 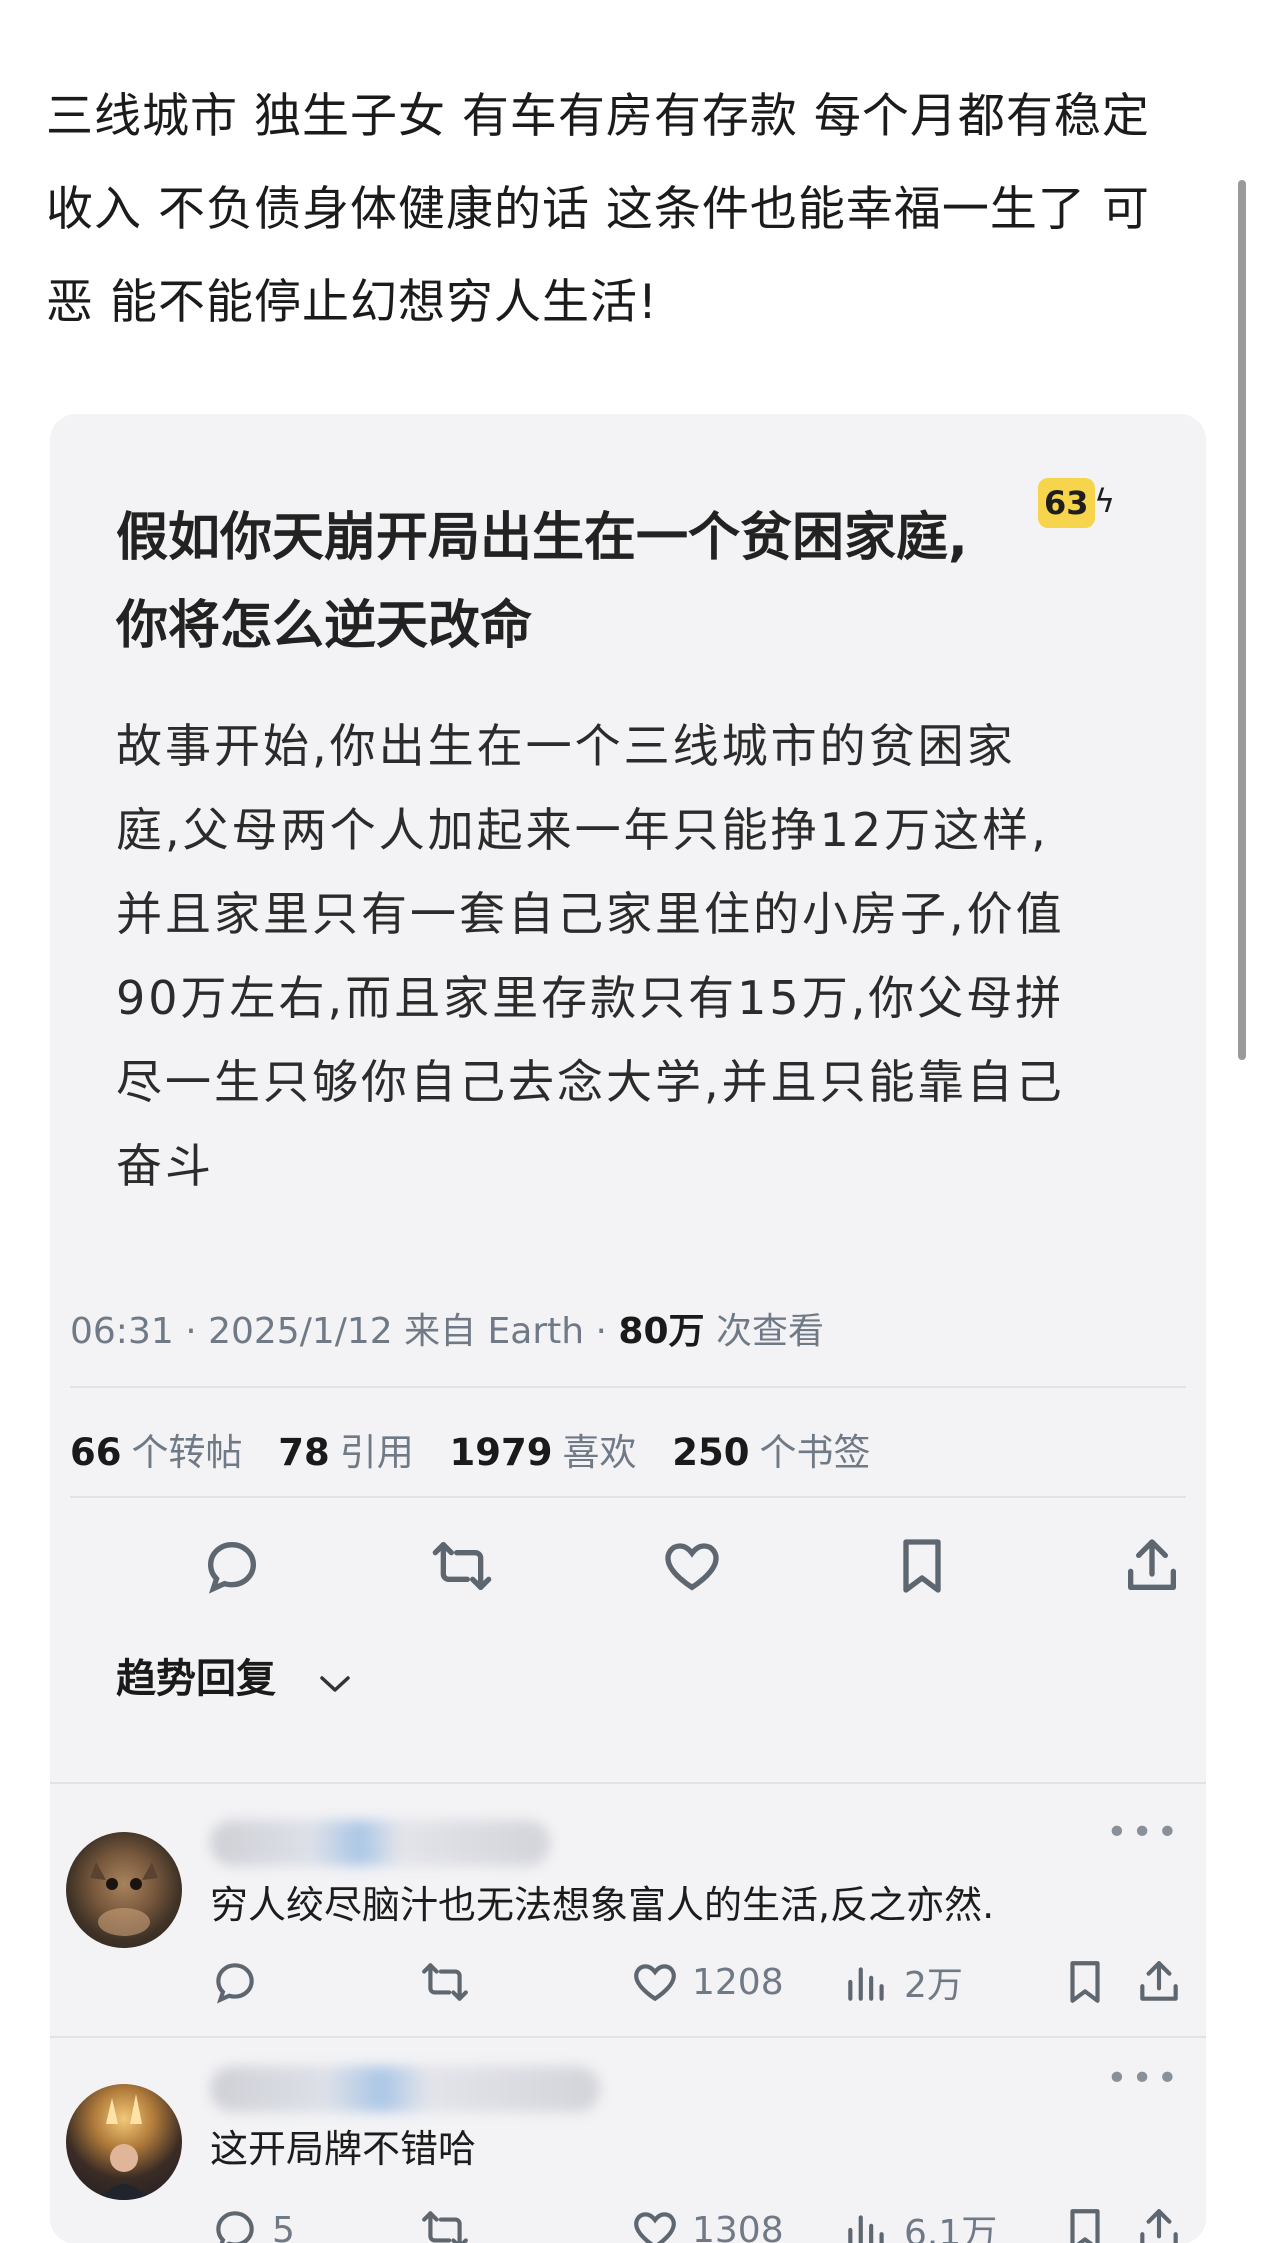 I want to click on reply-like-button: 1308, so click(x=707, y=2222).